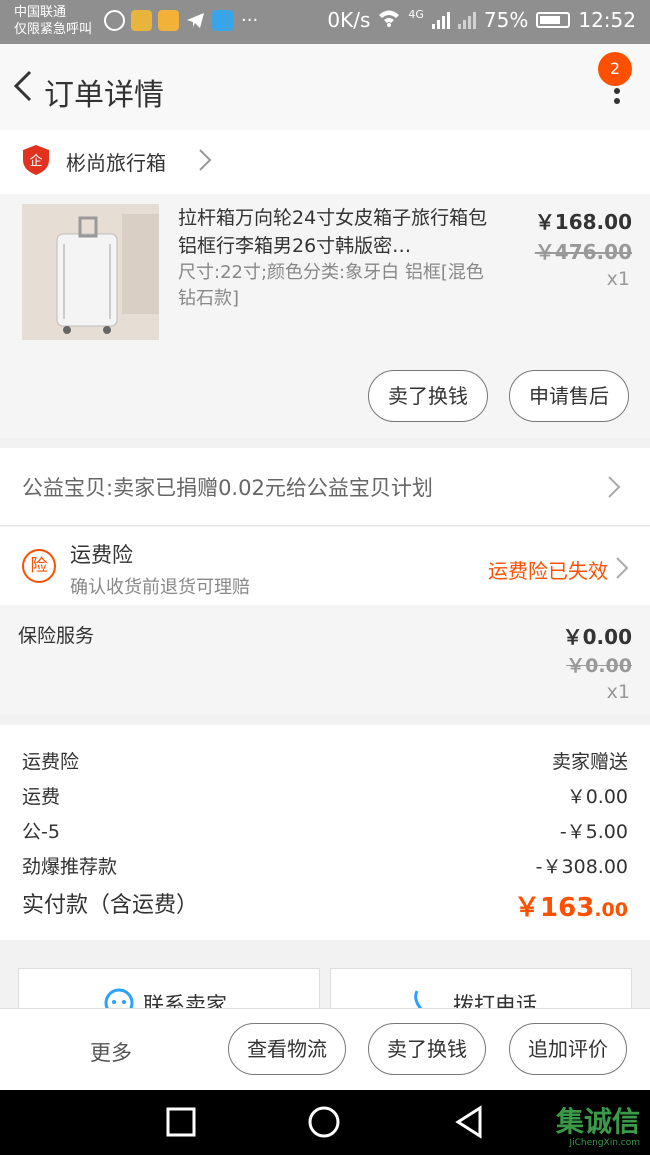 Image resolution: width=650 pixels, height=1155 pixels. I want to click on title-bar: 订单详情 2, so click(325, 87).